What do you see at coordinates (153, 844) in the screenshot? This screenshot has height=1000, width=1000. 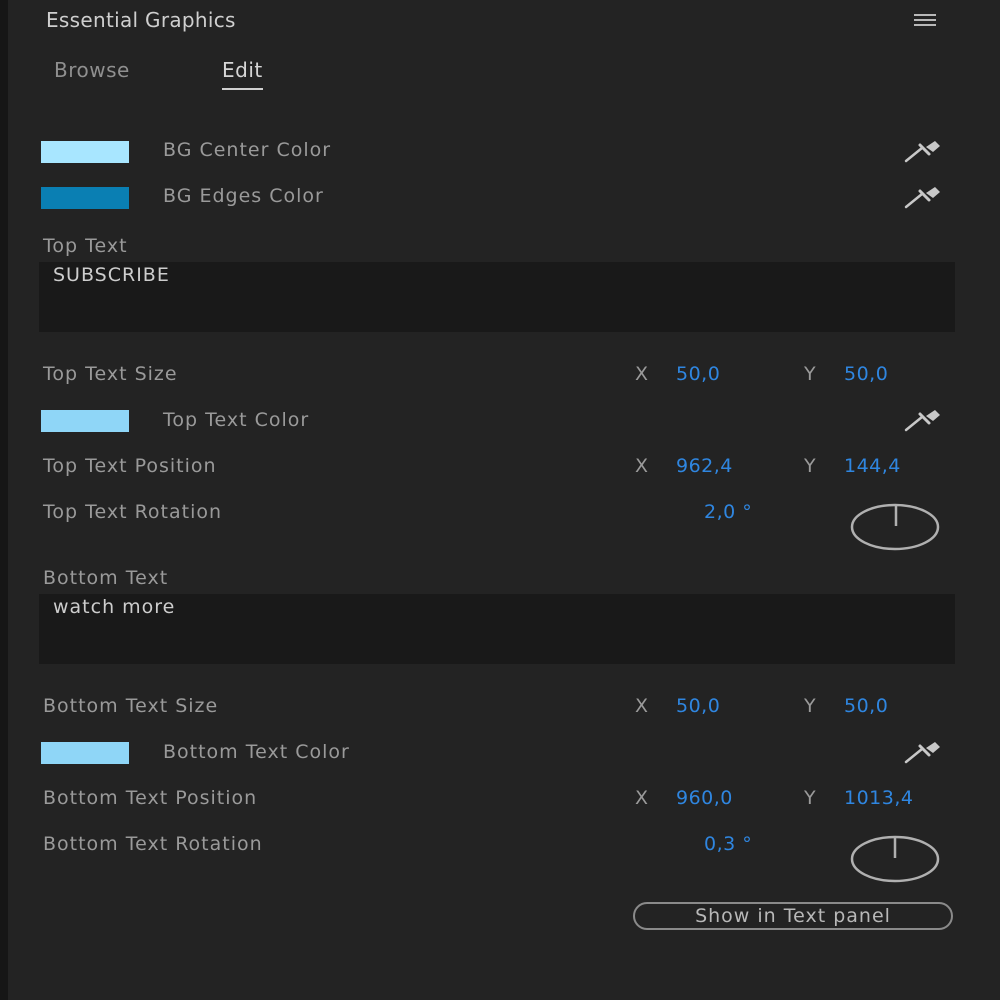 I see `bottom-text-rotation-label: Bottom Text Rotation` at bounding box center [153, 844].